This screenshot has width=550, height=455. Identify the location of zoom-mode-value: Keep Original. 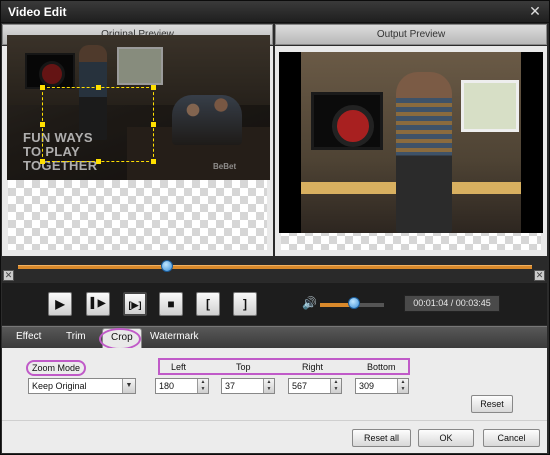
(59, 386).